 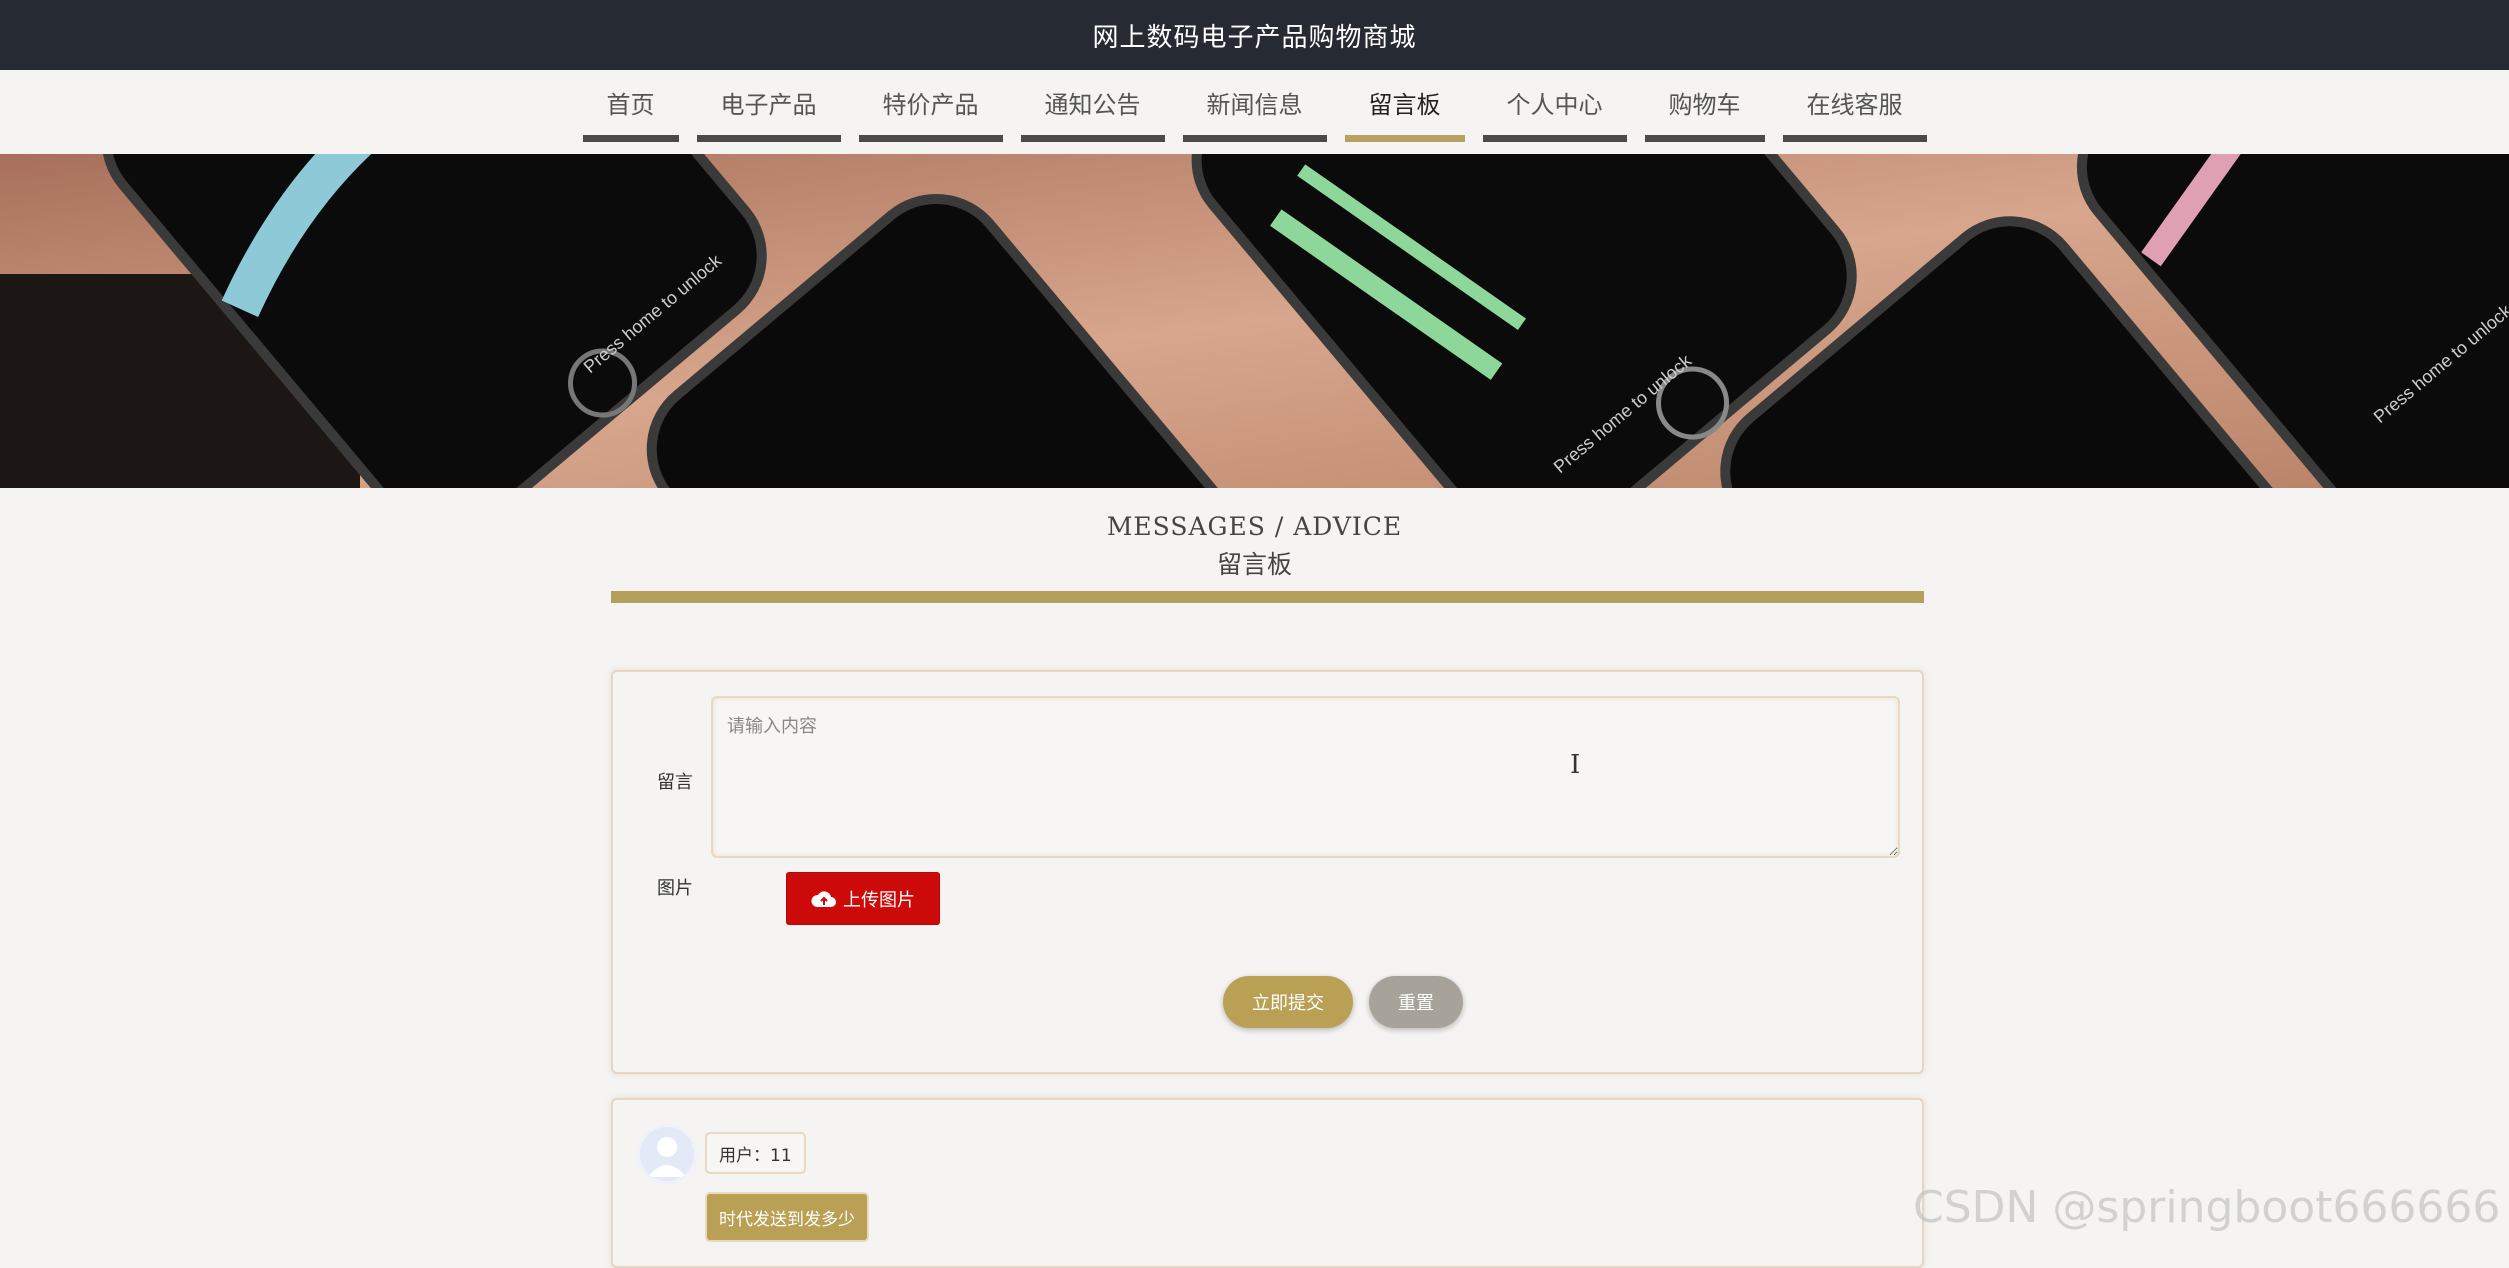 I want to click on nav-item-label: 留言板, so click(x=1404, y=105).